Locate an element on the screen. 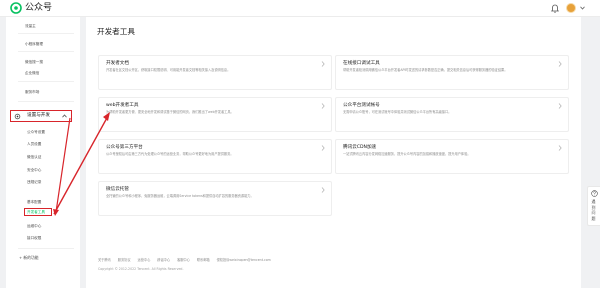 This screenshot has height=288, width=600. chevron-down-icon is located at coordinates (582, 8).